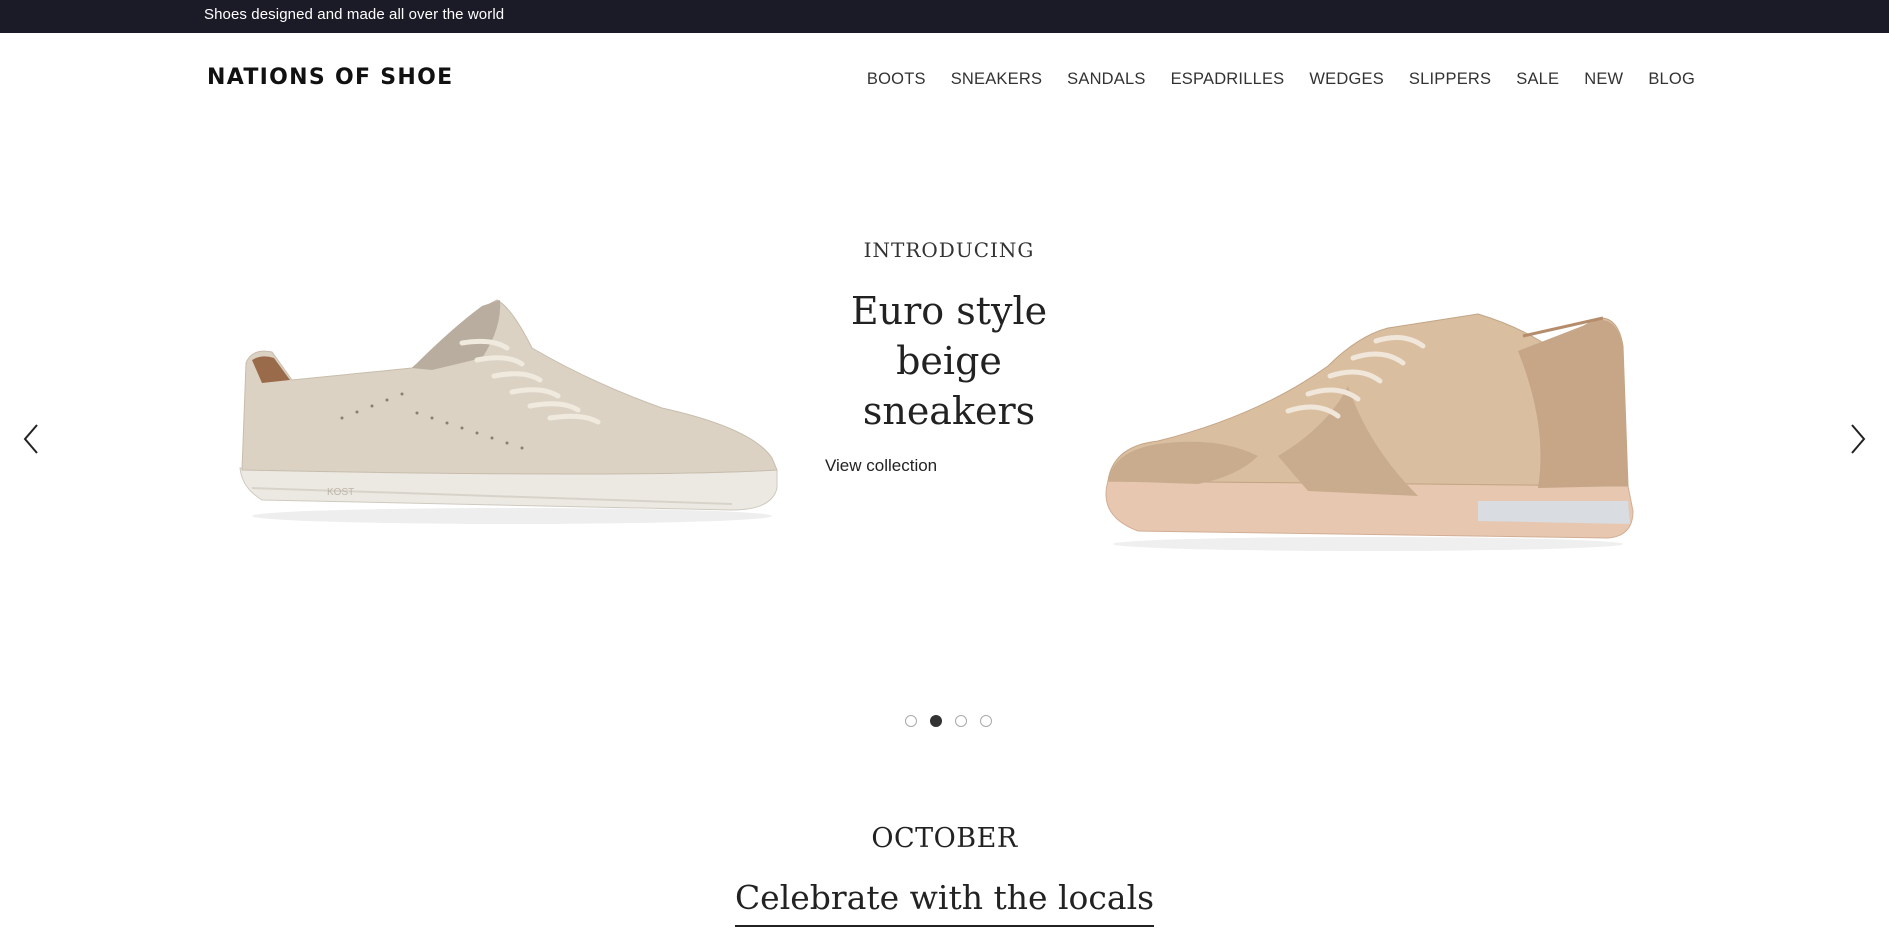  What do you see at coordinates (896, 79) in the screenshot?
I see `nav-item-boots: BOOTS` at bounding box center [896, 79].